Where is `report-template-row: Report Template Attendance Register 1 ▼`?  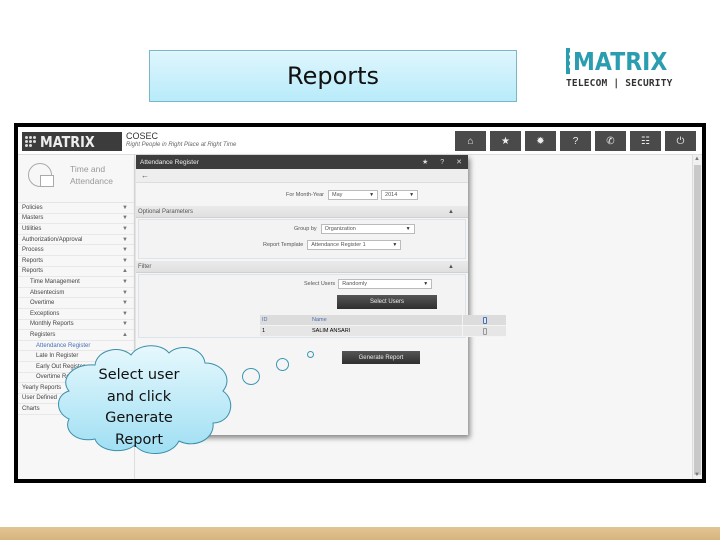 report-template-row: Report Template Attendance Register 1 ▼ is located at coordinates (332, 245).